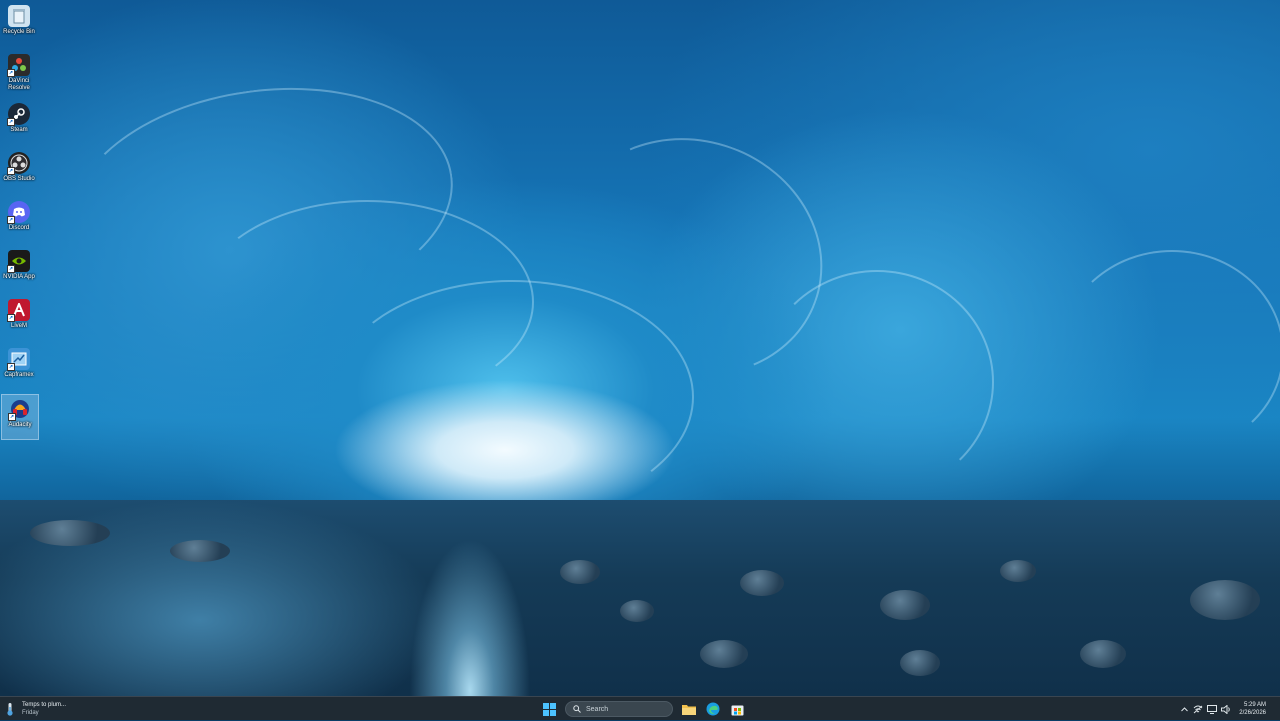 The width and height of the screenshot is (1280, 721). What do you see at coordinates (36, 709) in the screenshot?
I see `weather-widget: Temps to plum... Friday` at bounding box center [36, 709].